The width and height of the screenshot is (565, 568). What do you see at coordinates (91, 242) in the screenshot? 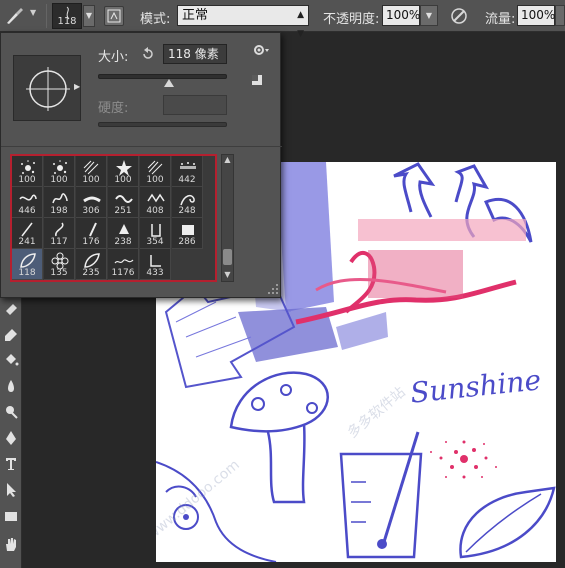
I see `brush-preset-size: 176` at bounding box center [91, 242].